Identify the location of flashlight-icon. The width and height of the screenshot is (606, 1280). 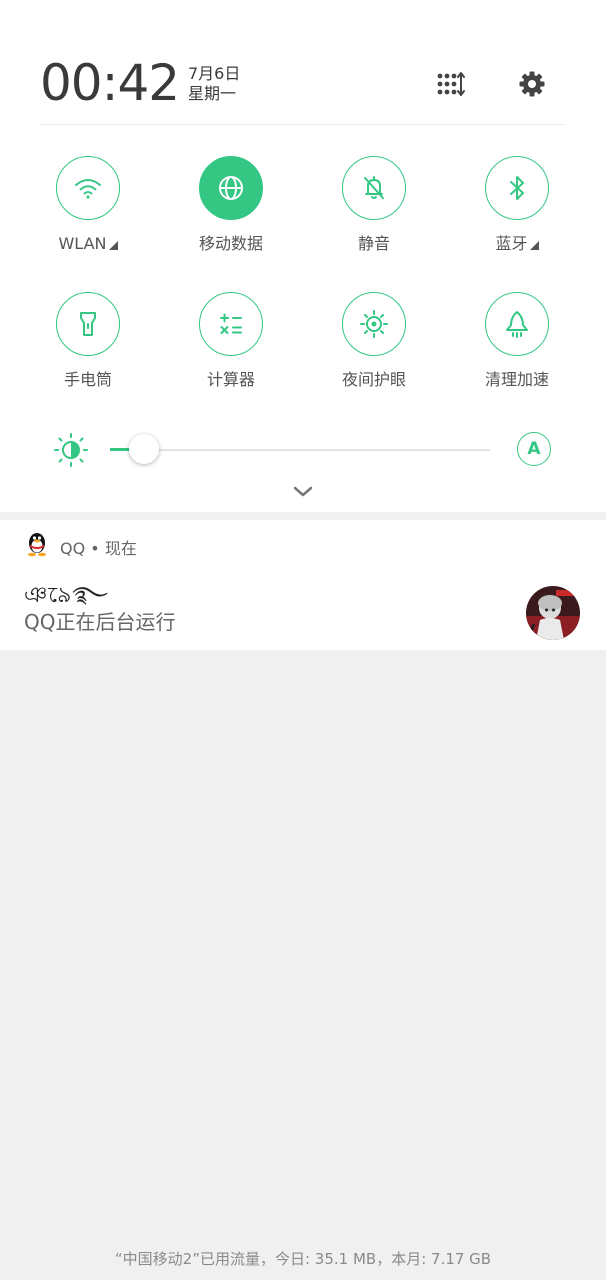
(88, 324).